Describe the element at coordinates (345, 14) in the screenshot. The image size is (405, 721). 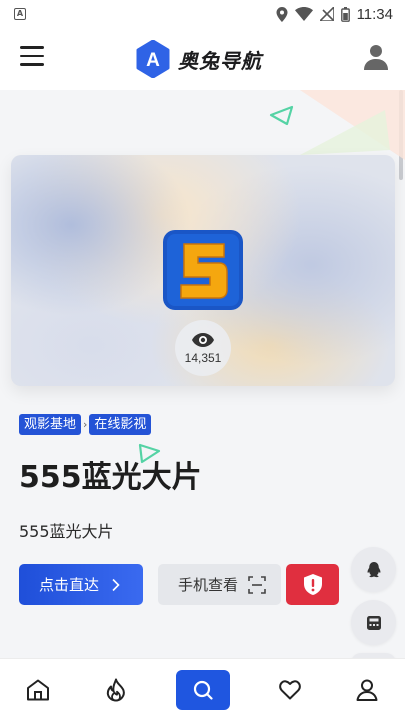
I see `battery-icon` at that location.